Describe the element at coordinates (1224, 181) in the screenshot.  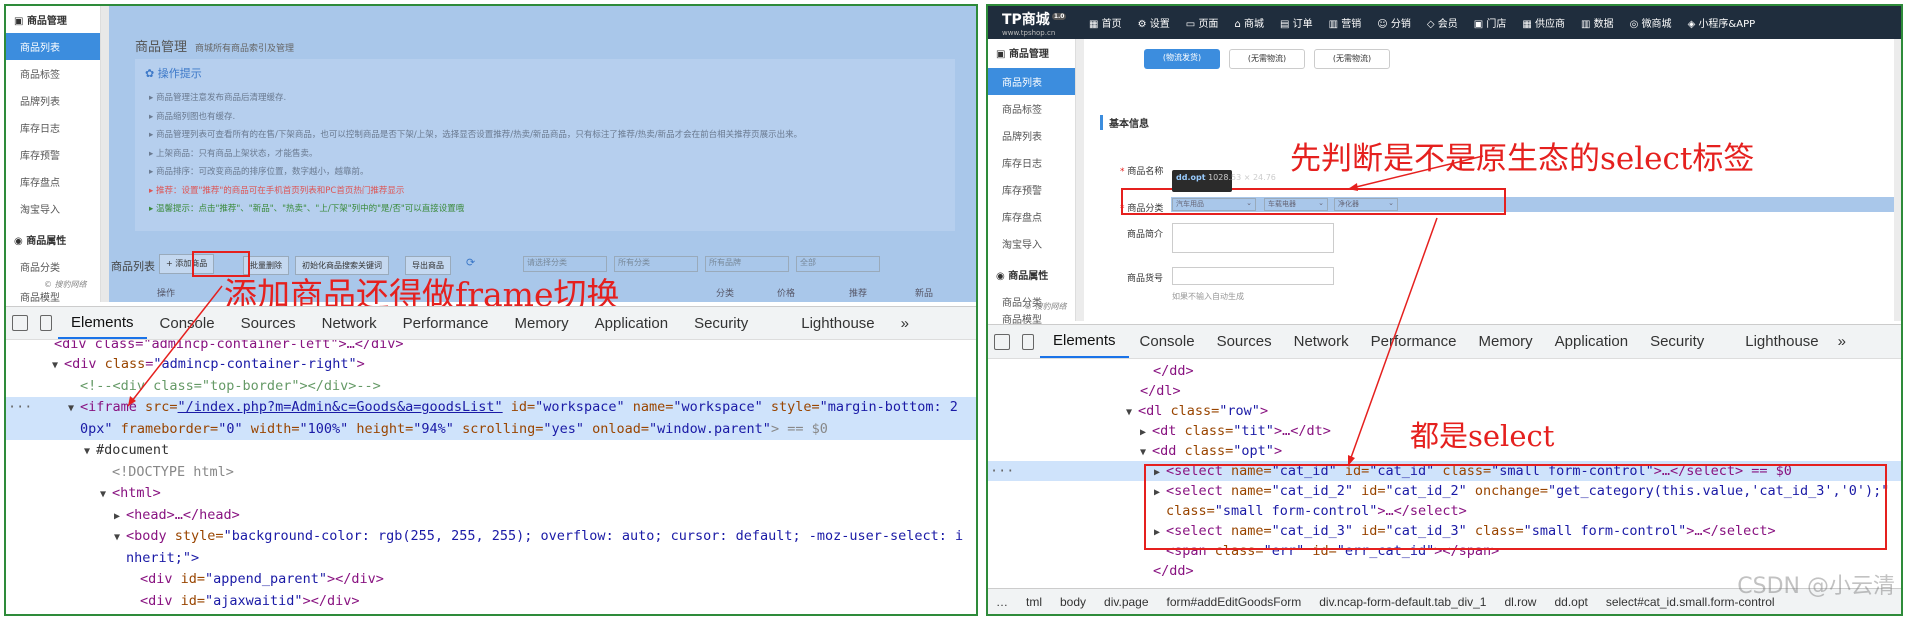
I see `inspect-tooltip: dd.opt 1028.53 × 24.76` at that location.